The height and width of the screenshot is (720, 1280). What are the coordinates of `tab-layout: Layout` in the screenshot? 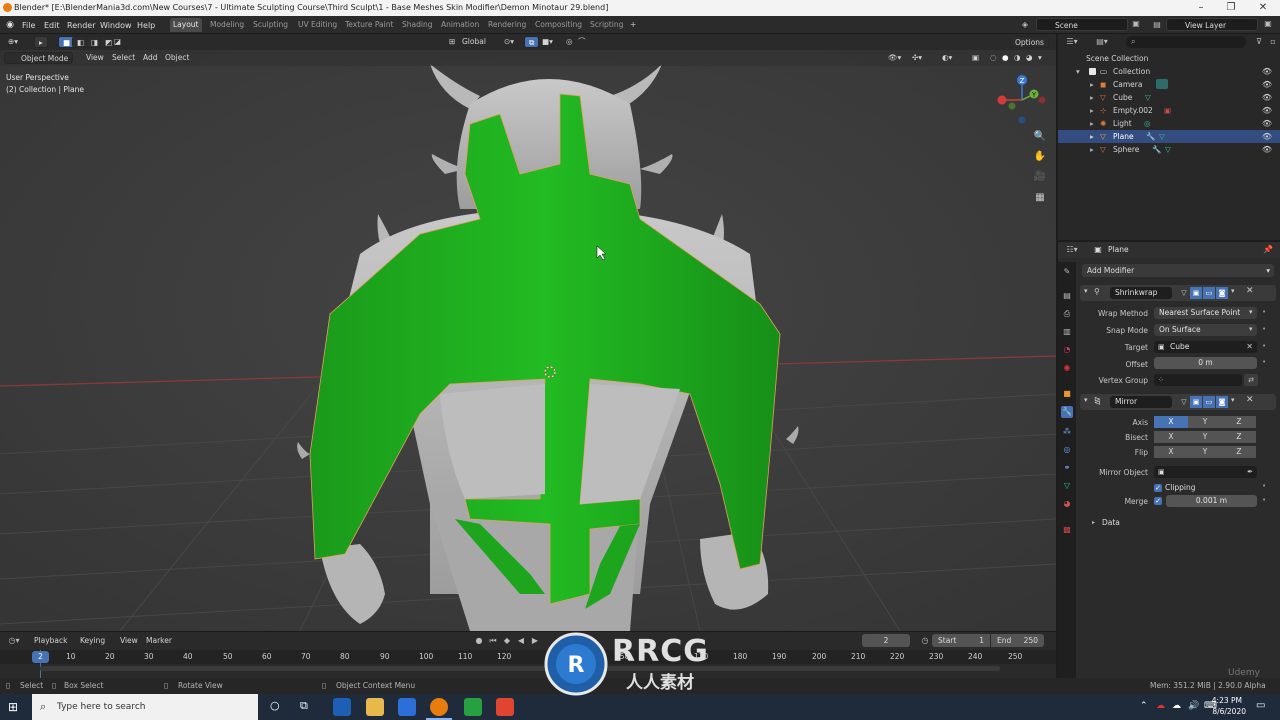 It's located at (186, 25).